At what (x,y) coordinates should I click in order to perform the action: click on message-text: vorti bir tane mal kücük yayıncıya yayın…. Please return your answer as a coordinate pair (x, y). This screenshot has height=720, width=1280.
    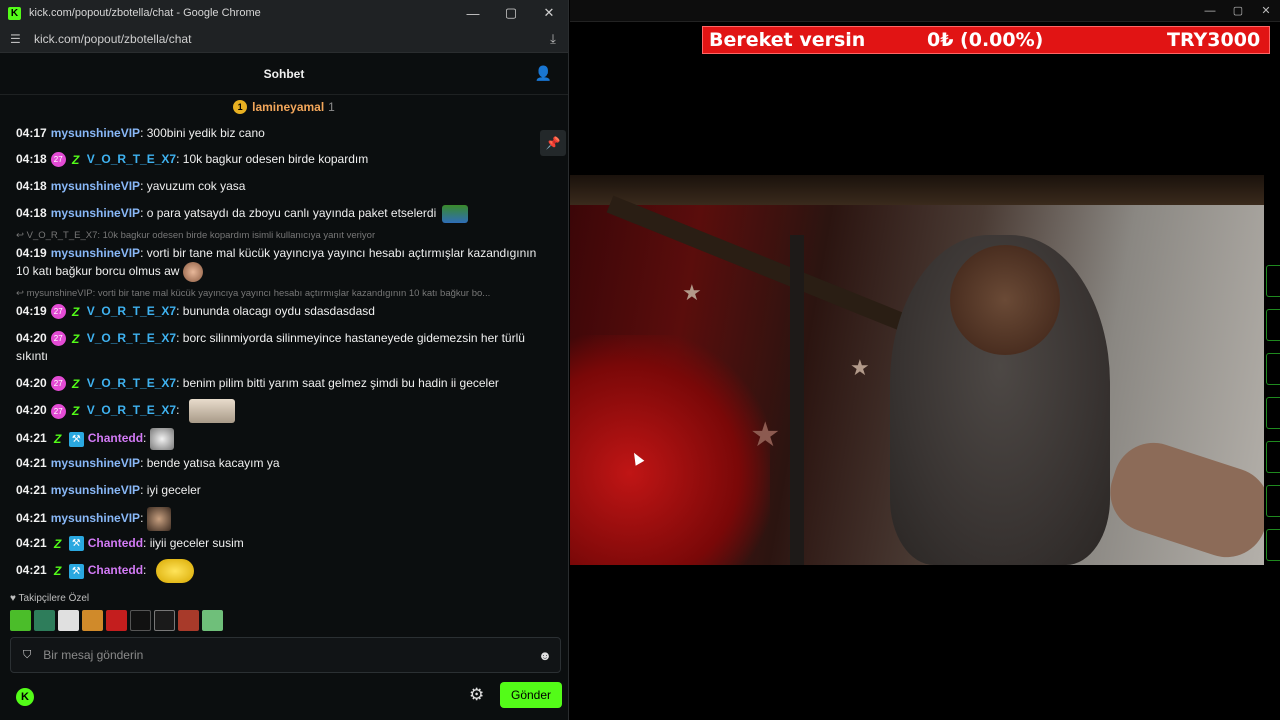
    Looking at the image, I should click on (341, 253).